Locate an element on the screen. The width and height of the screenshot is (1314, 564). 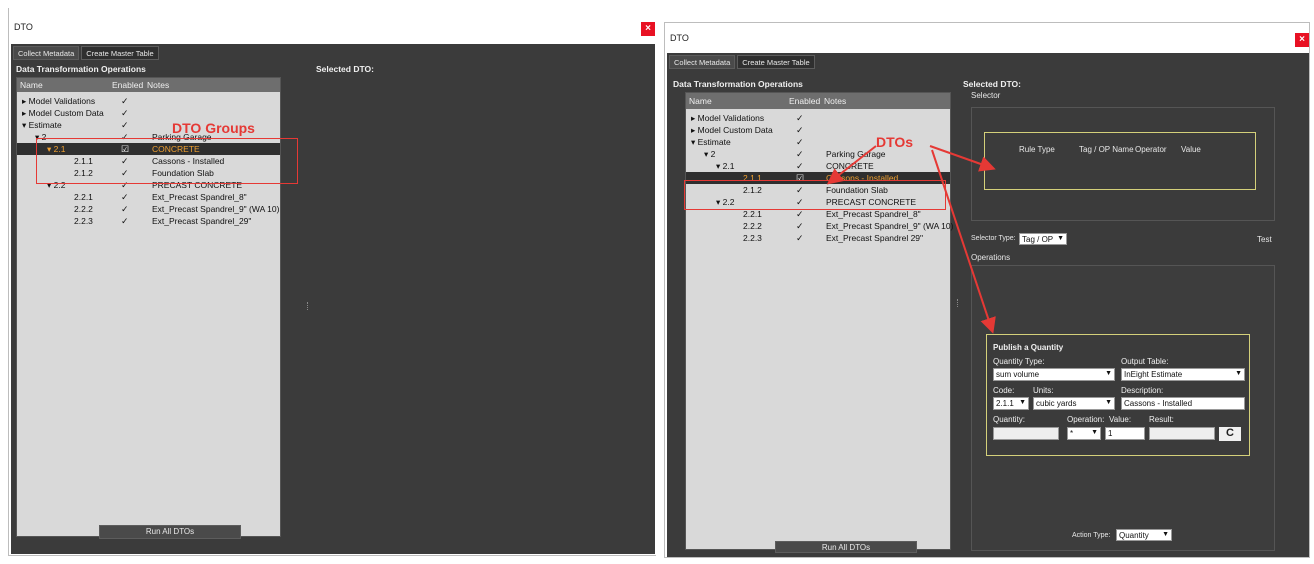
selector-area: Rule Type Tag / OP Name Operator Value is located at coordinates (1123, 164).